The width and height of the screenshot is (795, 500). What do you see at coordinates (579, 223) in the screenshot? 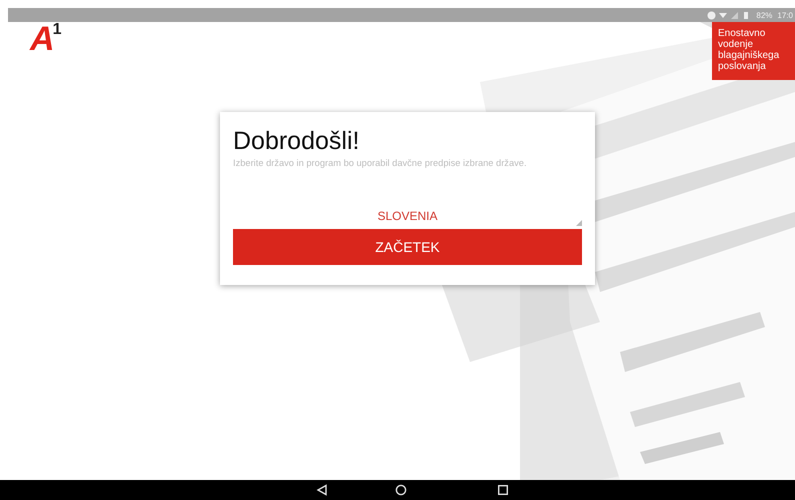
I see `dropdown-corner-icon` at bounding box center [579, 223].